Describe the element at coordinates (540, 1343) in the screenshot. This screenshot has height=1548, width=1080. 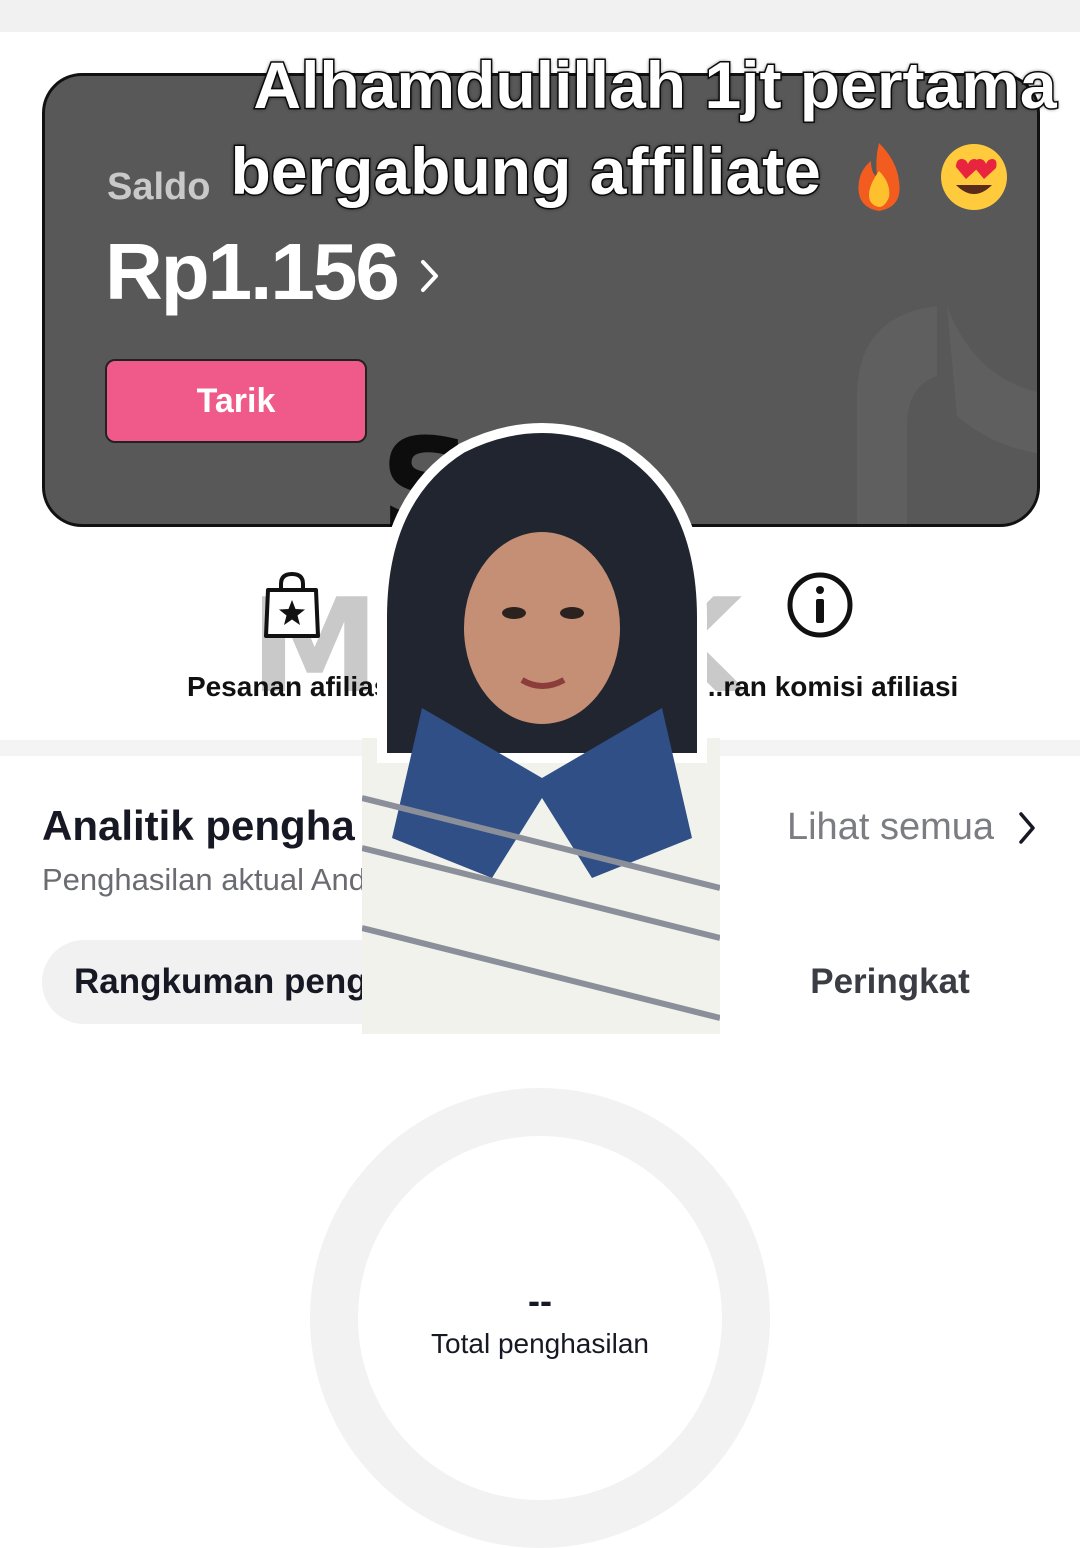
I see `total-earnings-label: Total penghasilan` at that location.